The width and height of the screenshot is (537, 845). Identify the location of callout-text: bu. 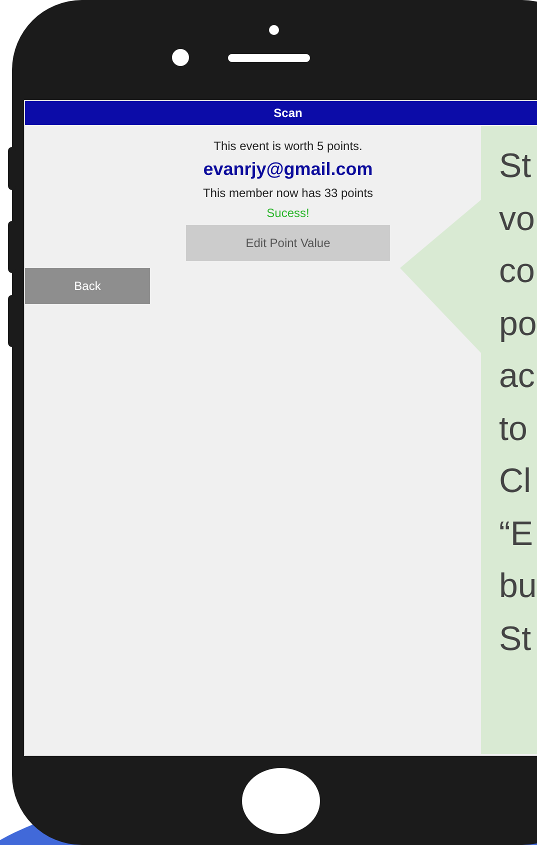
(518, 586).